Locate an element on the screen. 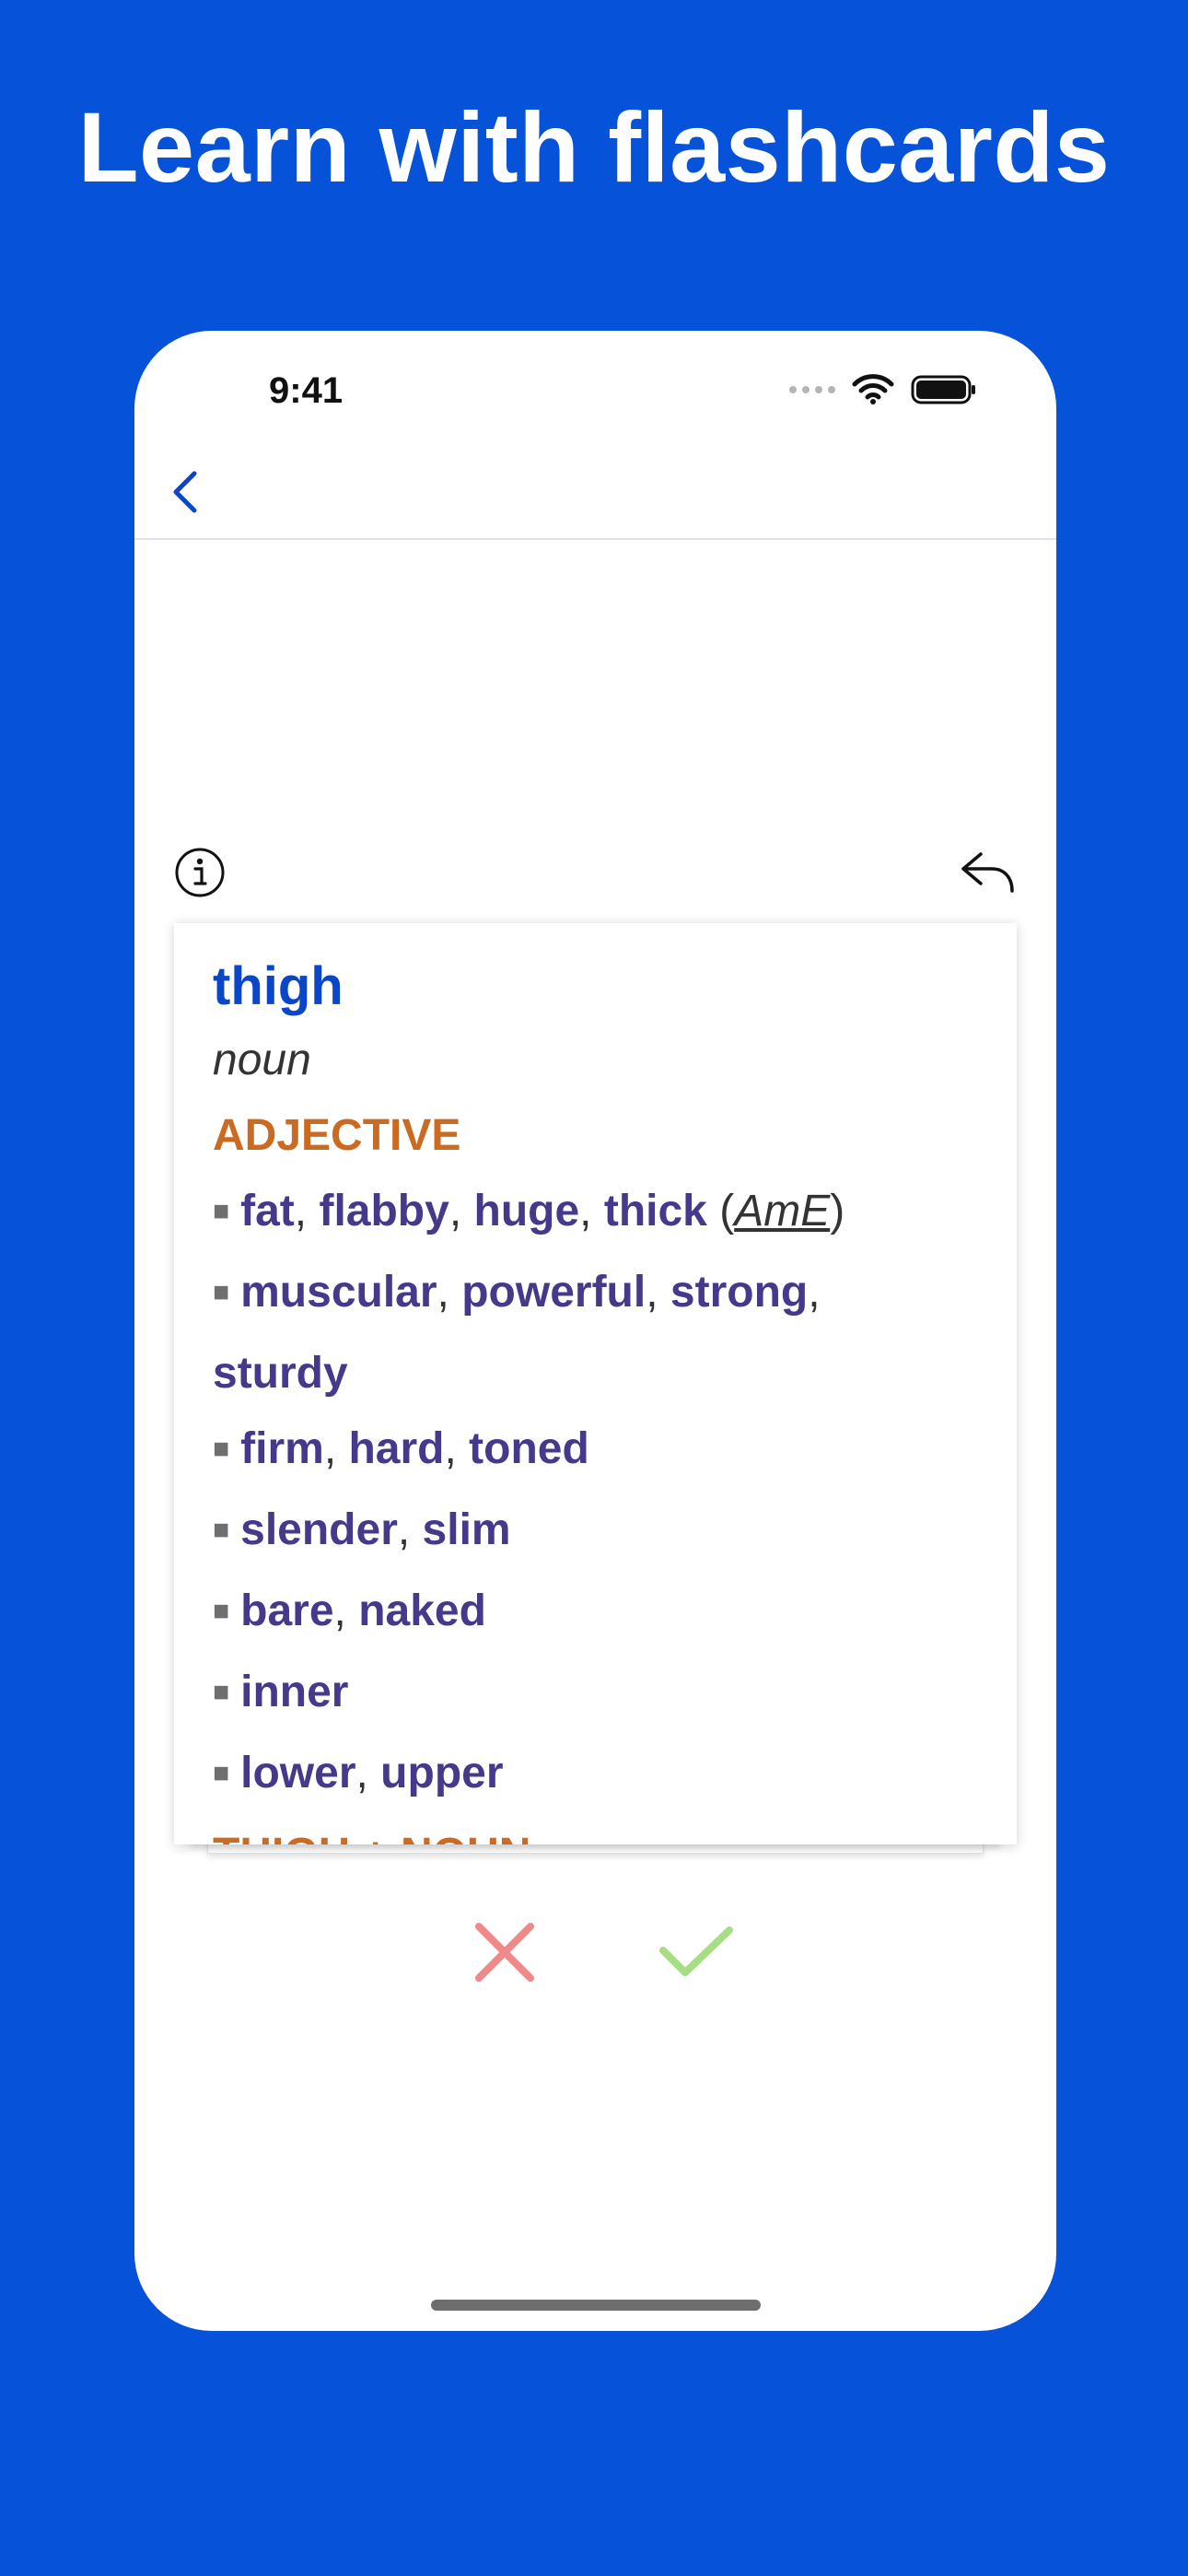  collocation-line: ■ bare, naked is located at coordinates (349, 1611).